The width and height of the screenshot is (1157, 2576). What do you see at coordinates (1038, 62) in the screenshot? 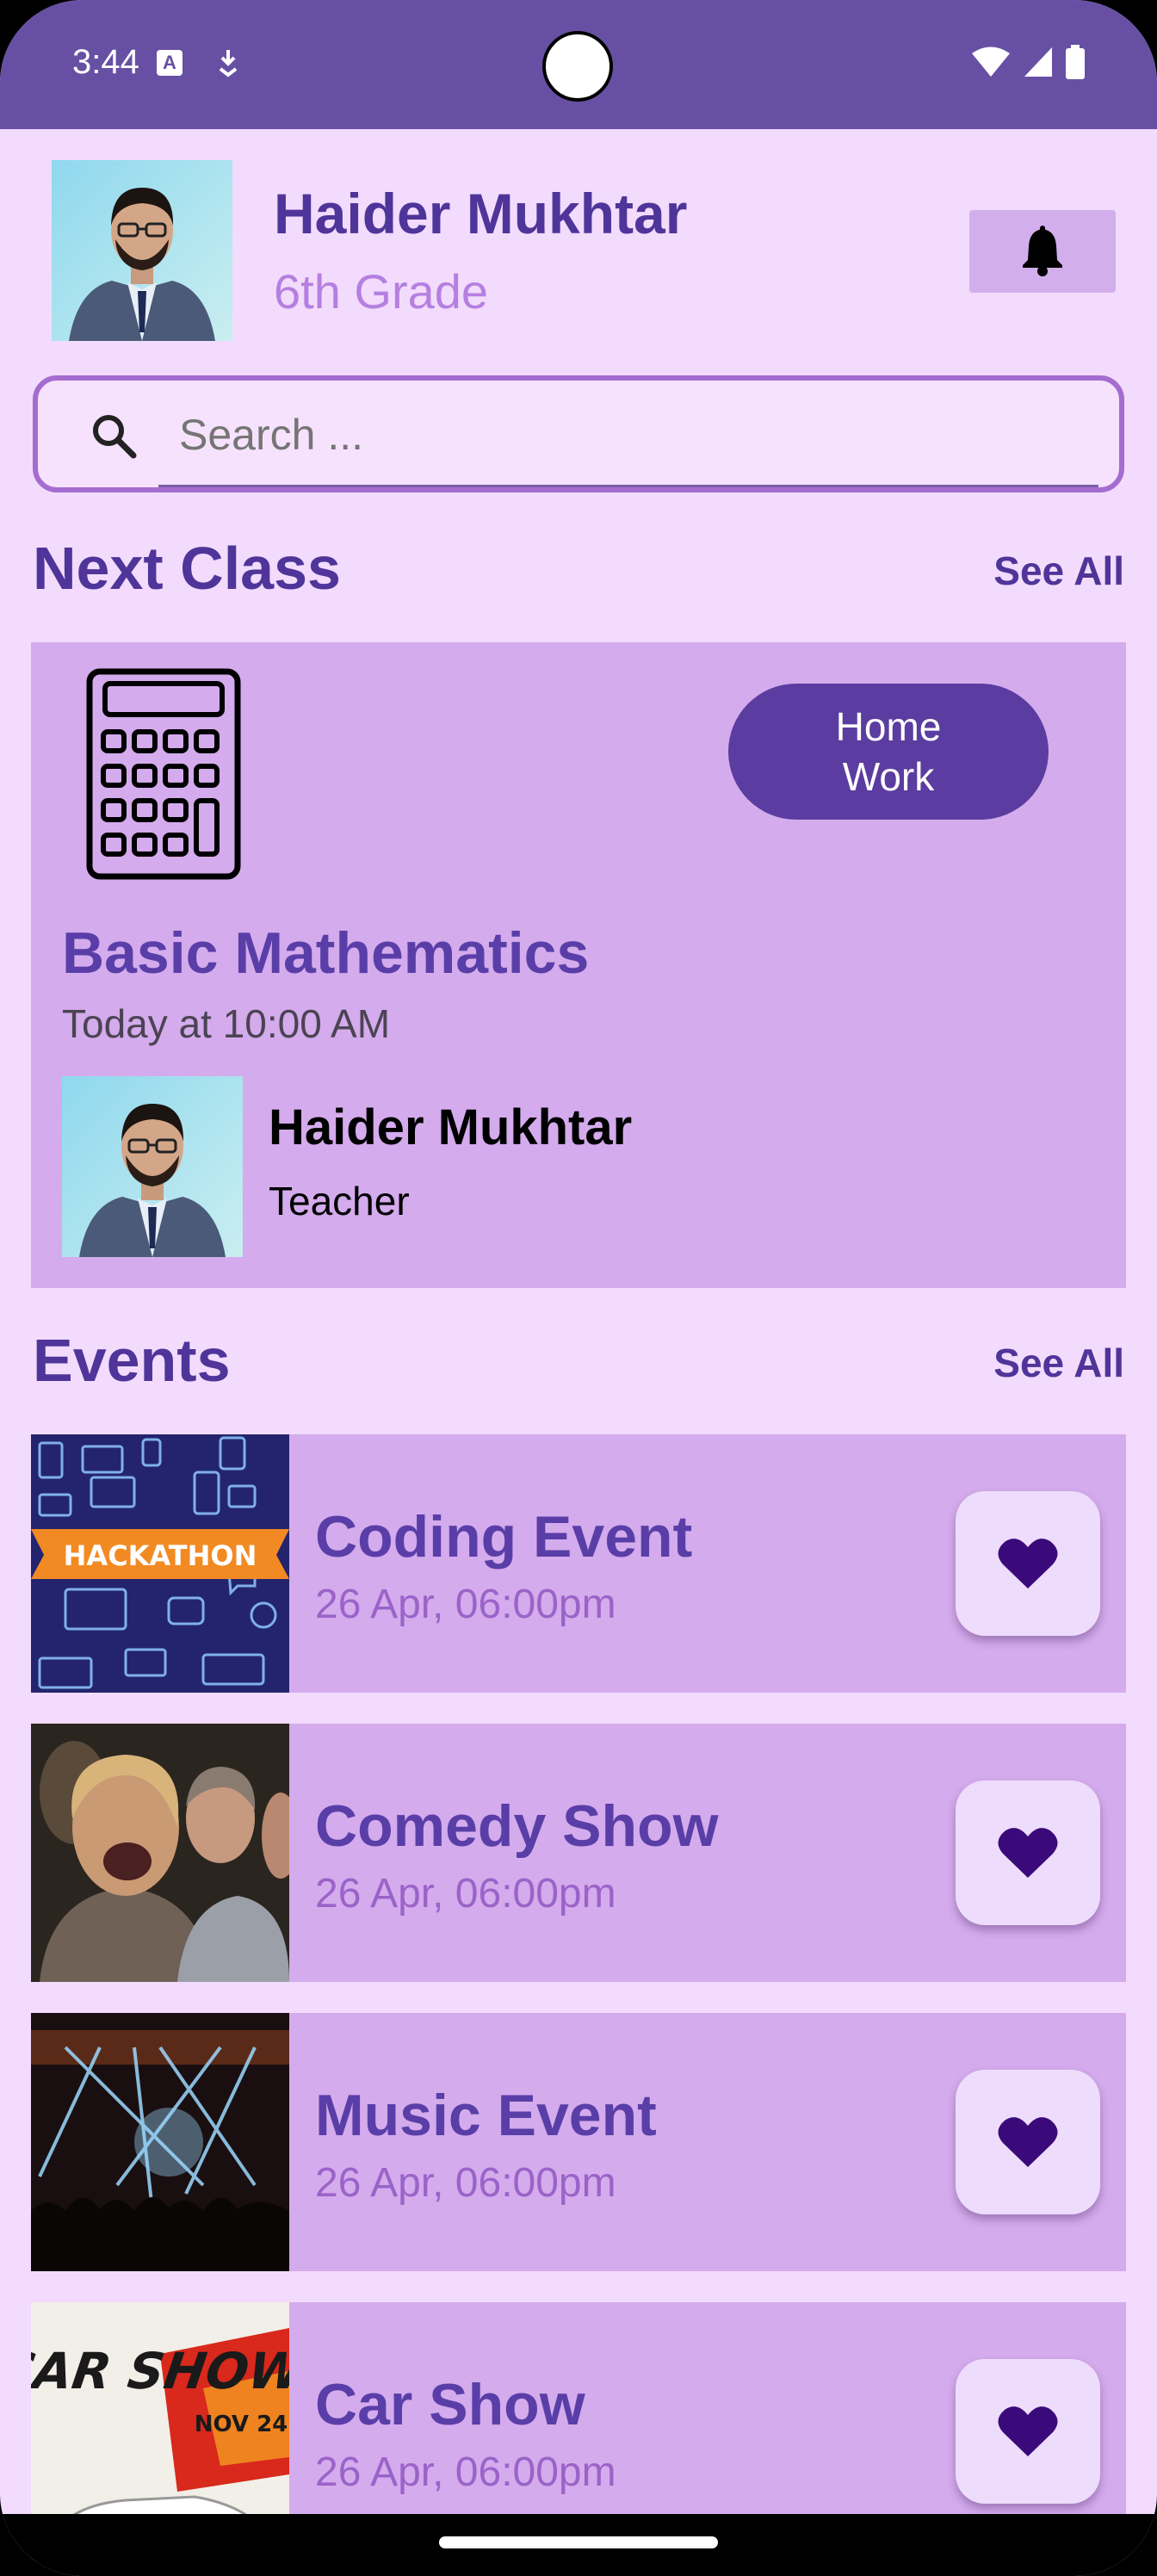
I see `signal-icon` at bounding box center [1038, 62].